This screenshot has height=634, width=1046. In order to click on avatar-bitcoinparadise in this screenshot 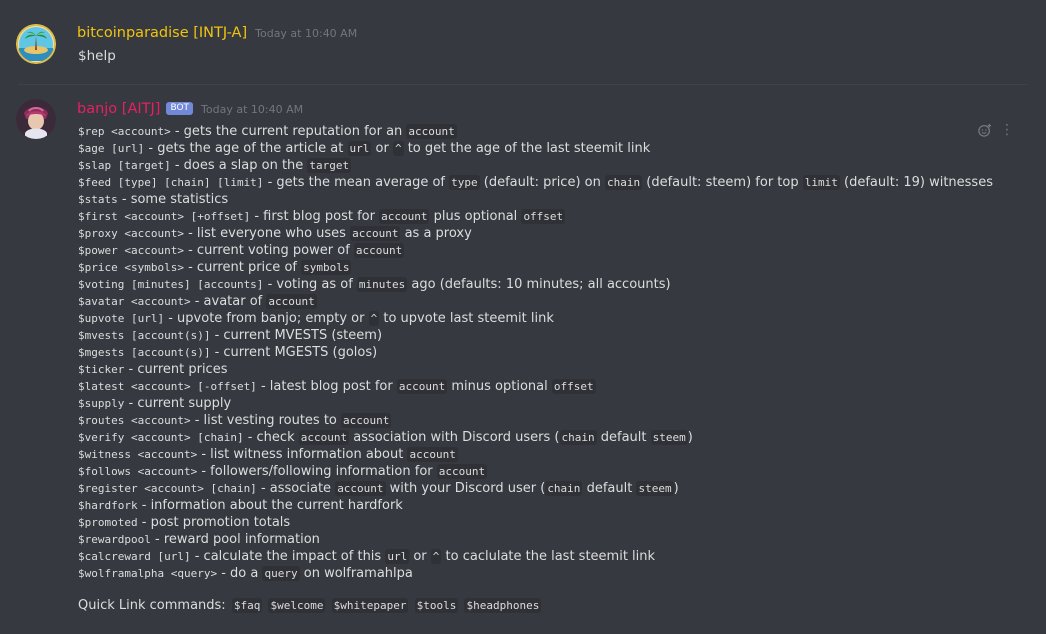, I will do `click(36, 44)`.